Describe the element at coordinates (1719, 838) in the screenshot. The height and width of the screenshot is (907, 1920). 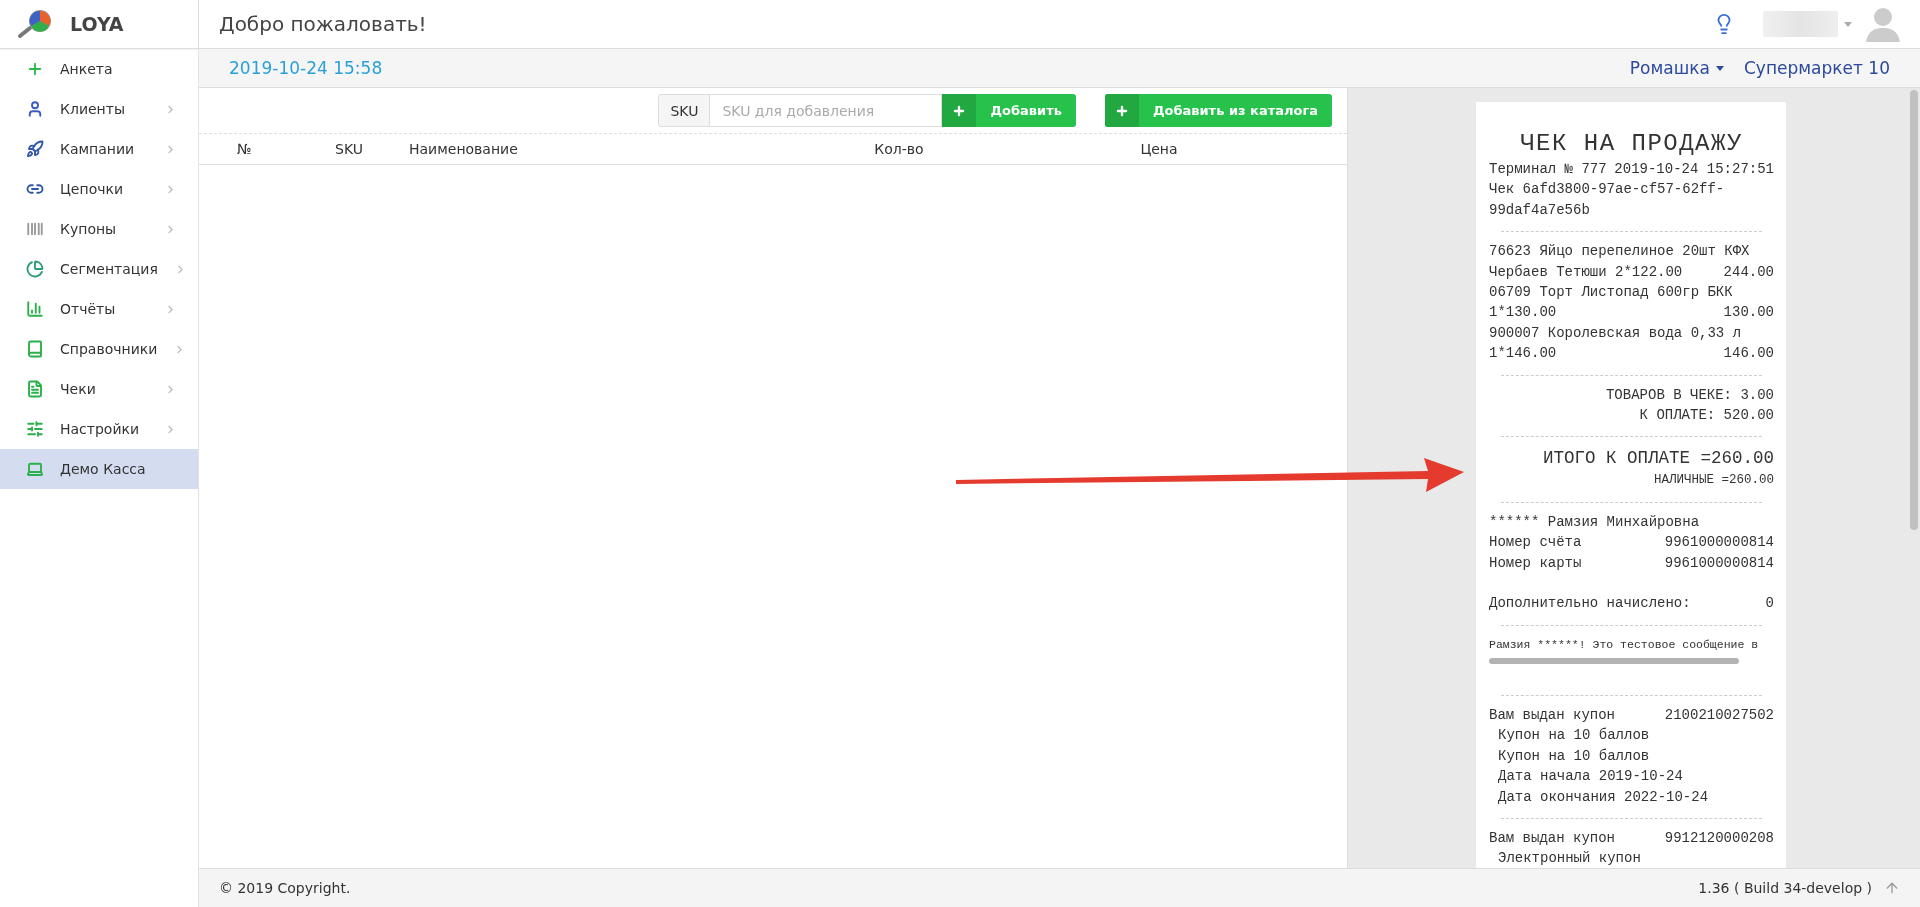
I see `receipt-value: 9912120000208` at that location.